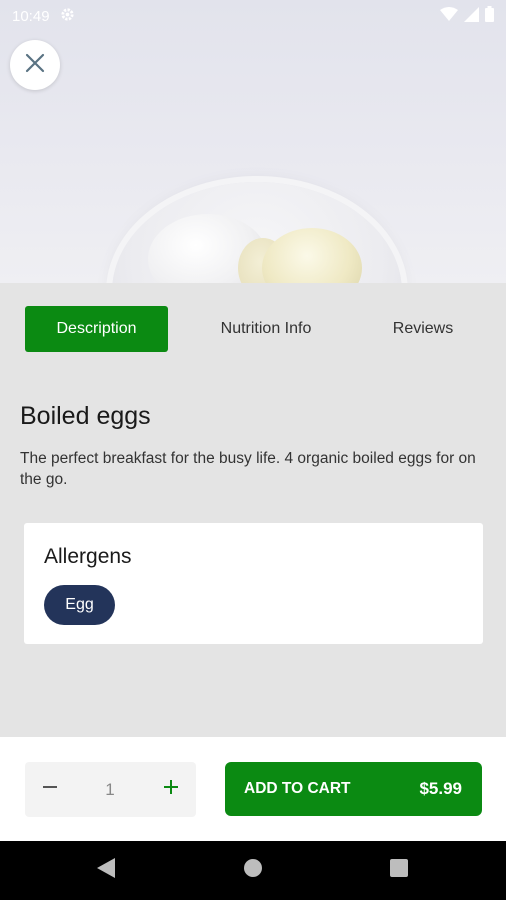 The height and width of the screenshot is (900, 506). What do you see at coordinates (96, 329) in the screenshot?
I see `tab-description: Description` at bounding box center [96, 329].